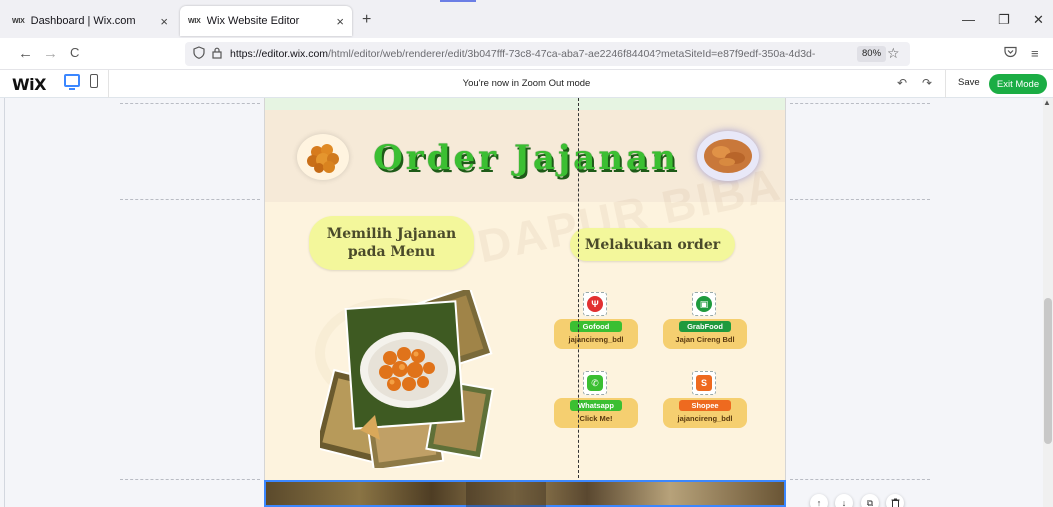  I want to click on redo-icon: ↷, so click(927, 83).